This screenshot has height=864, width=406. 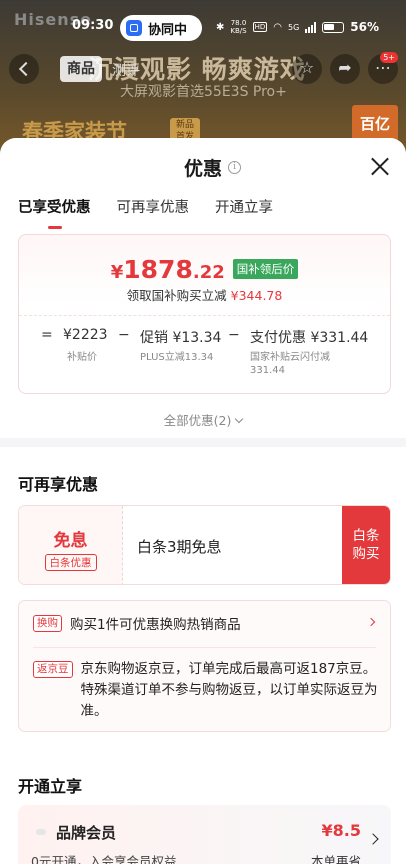 I want to click on member-icon, so click(x=41, y=832).